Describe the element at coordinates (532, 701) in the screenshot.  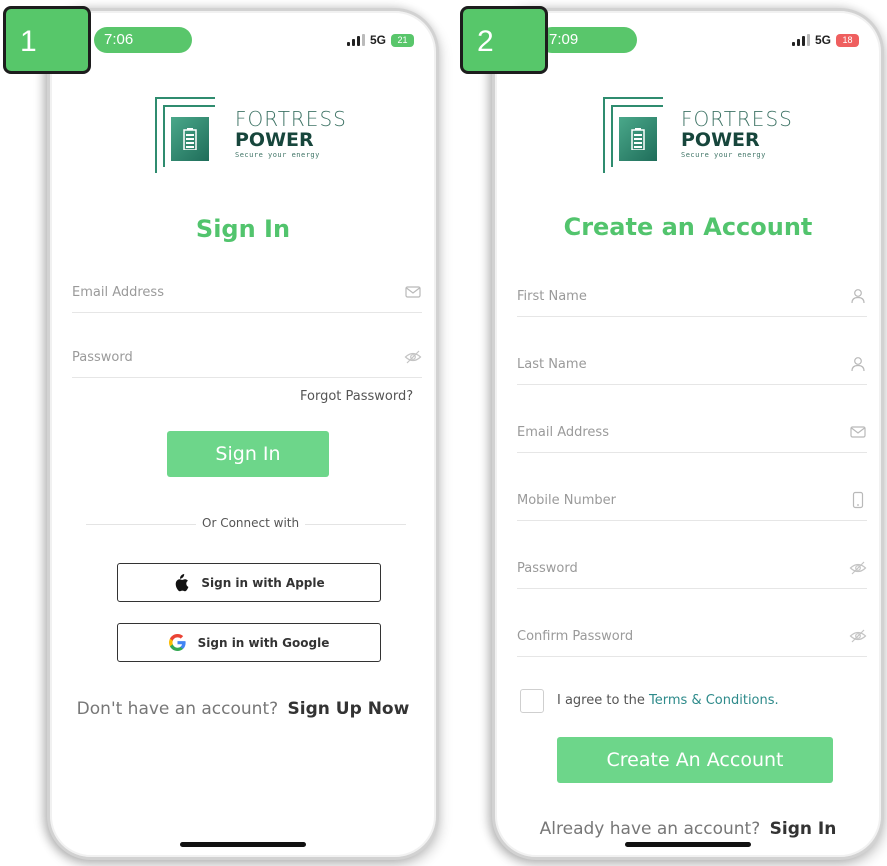
I see `terms-checkbox` at that location.